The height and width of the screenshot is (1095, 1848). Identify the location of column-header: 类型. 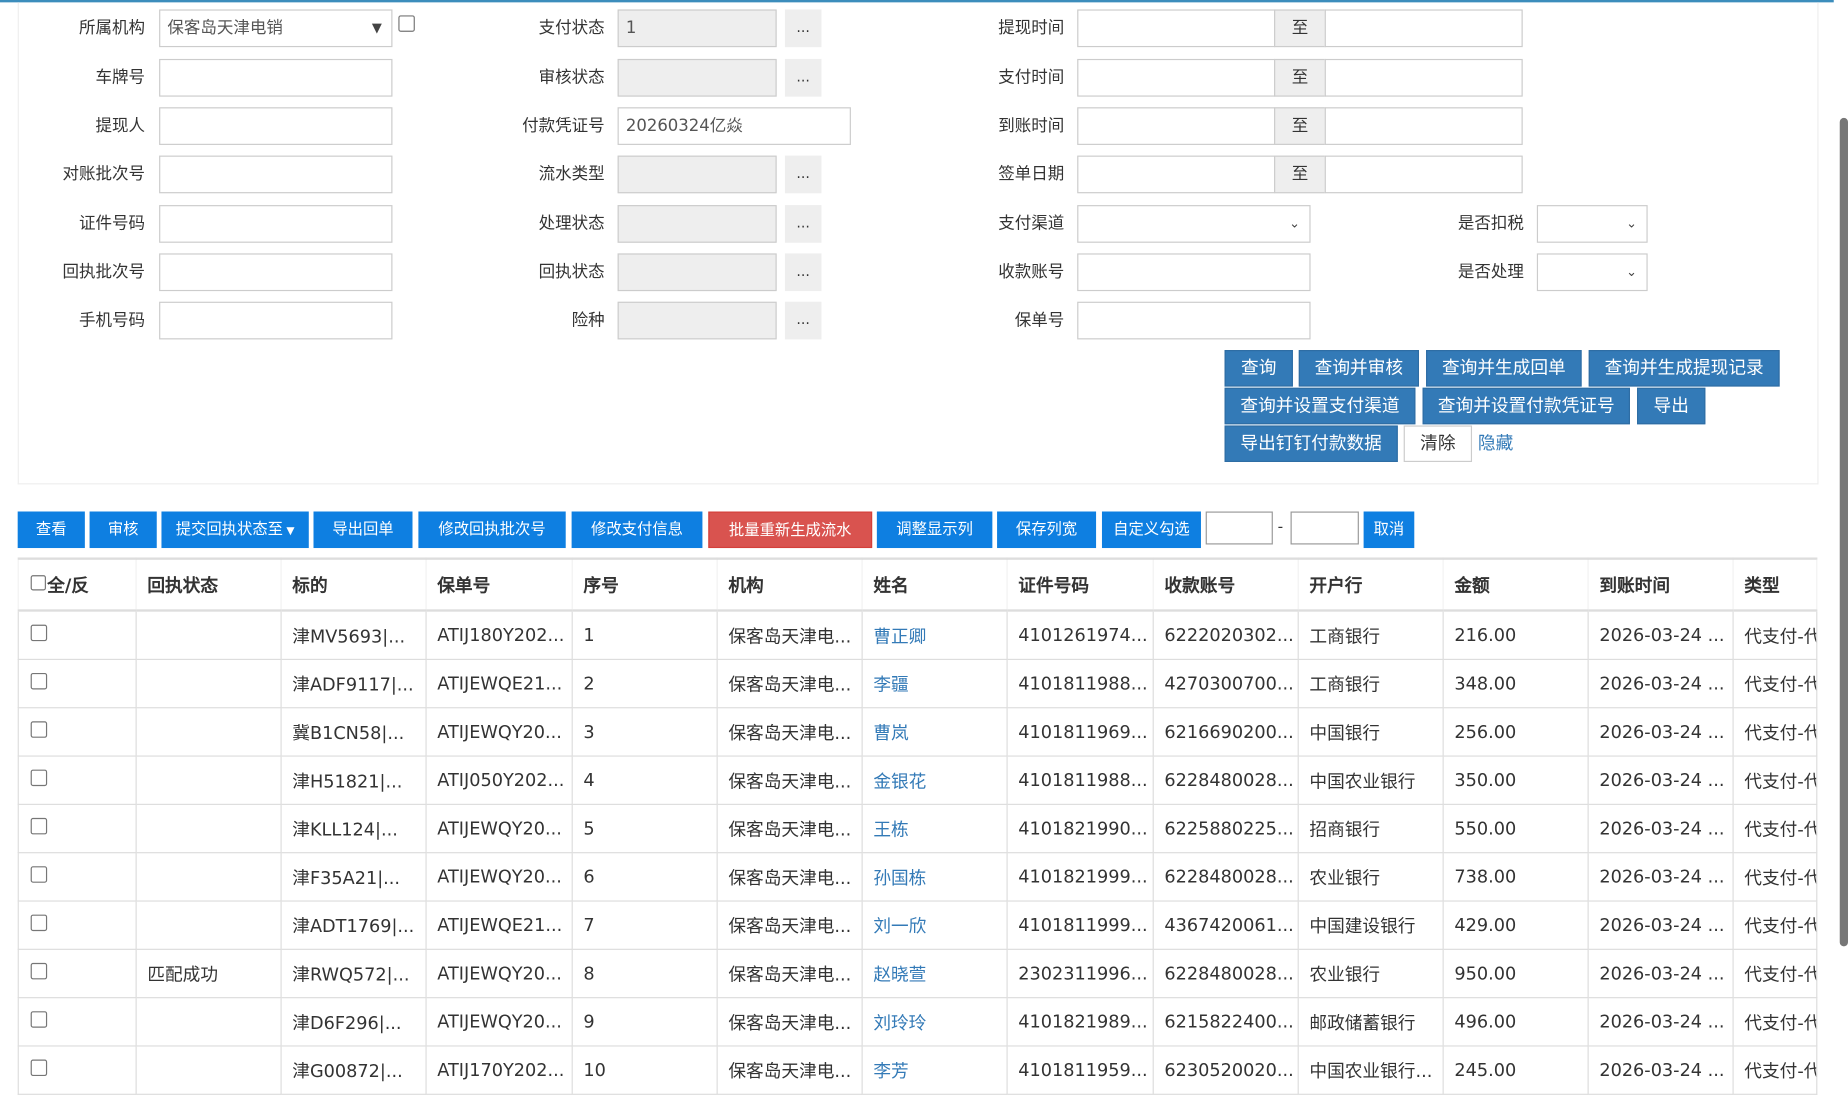
(1775, 585).